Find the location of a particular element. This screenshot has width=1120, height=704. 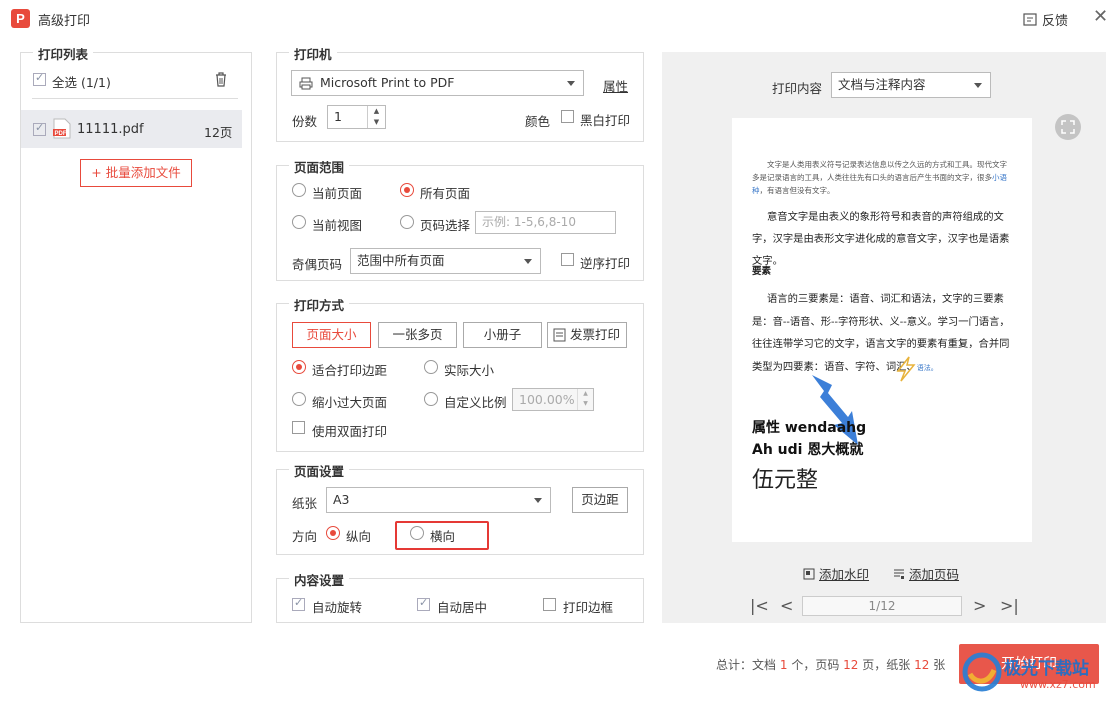

watermark-url: www.xz7.com is located at coordinates (1058, 684).